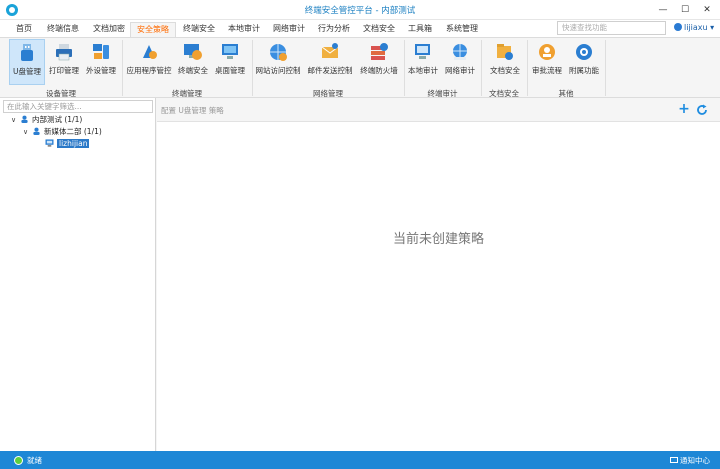 The image size is (720, 469). I want to click on desktop-icon, so click(230, 51).